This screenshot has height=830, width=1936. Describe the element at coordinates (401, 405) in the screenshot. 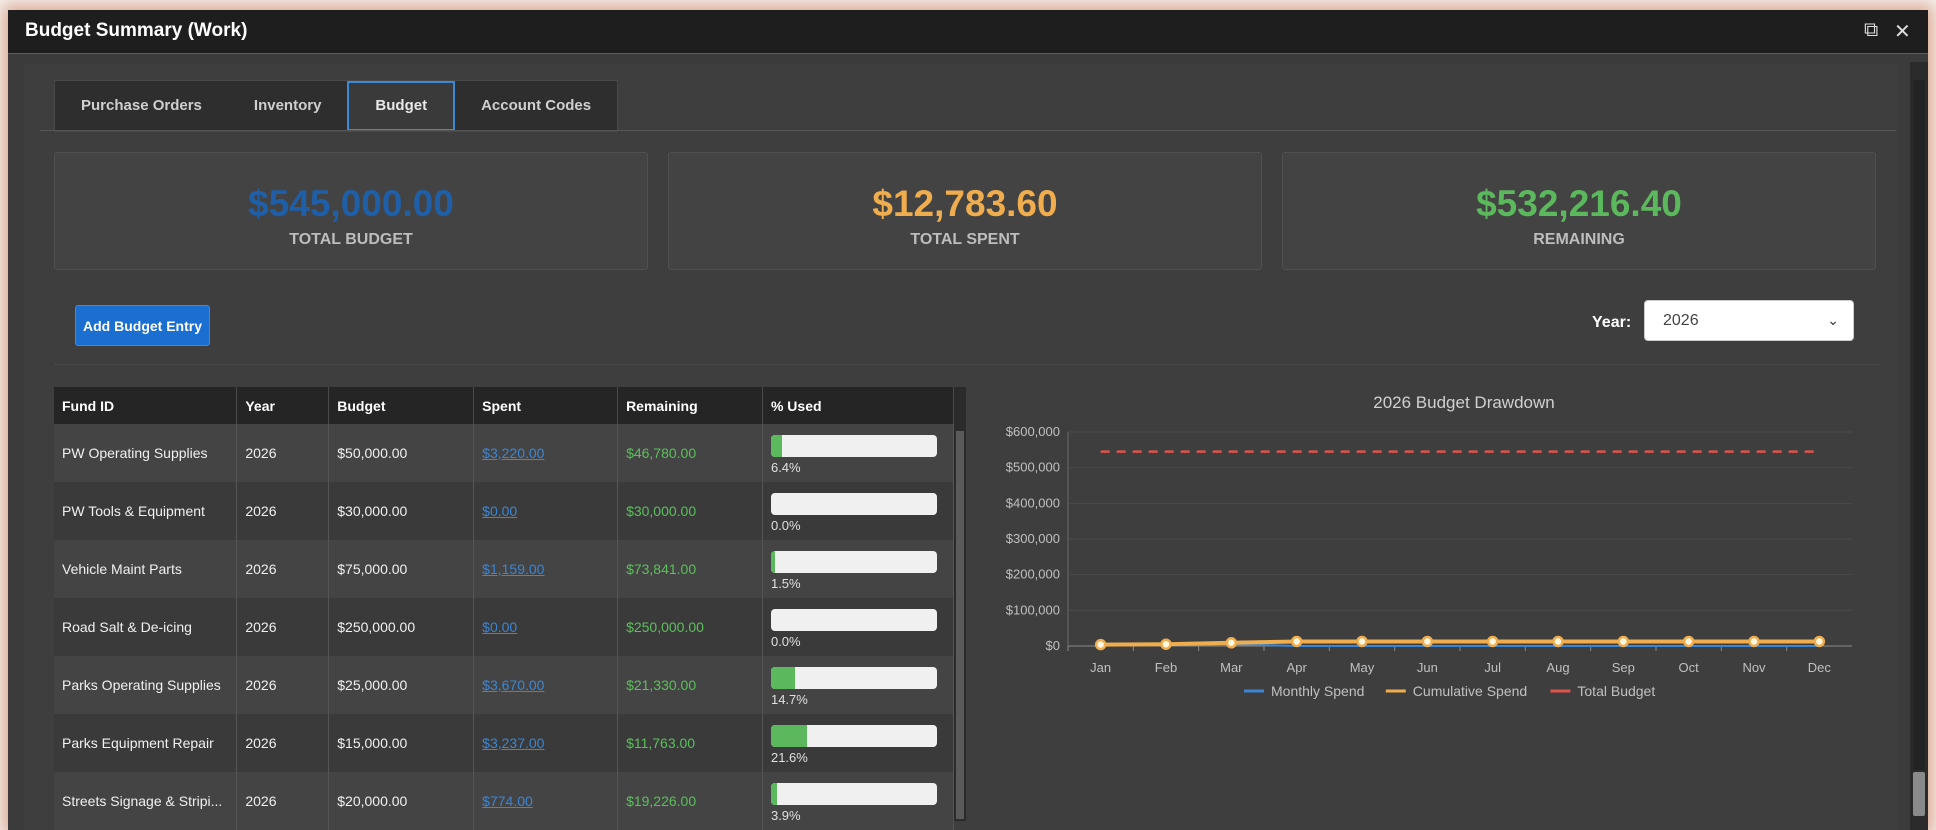

I see `col-budget: Budget` at that location.